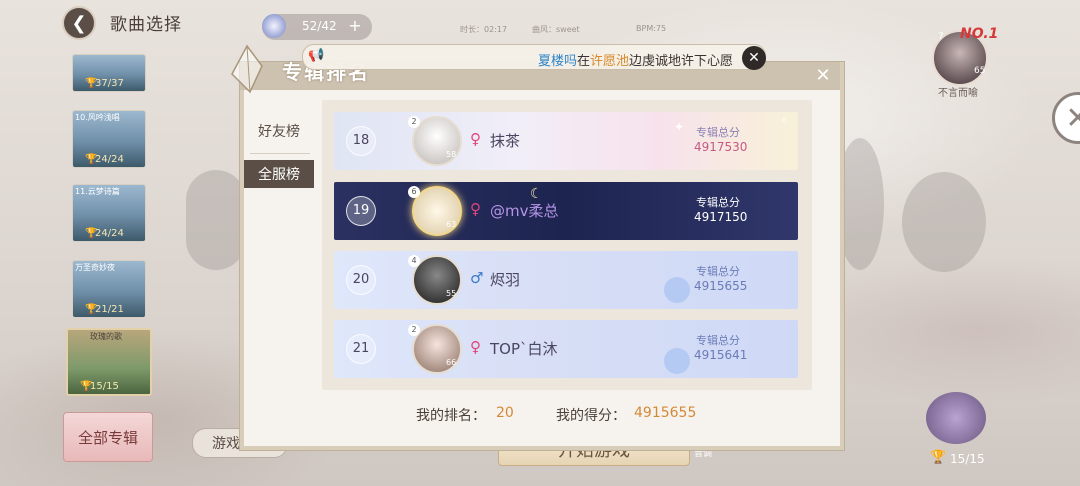 This screenshot has width=1080, height=486. What do you see at coordinates (451, 416) in the screenshot?
I see `my-rank-label: 我的排名：` at bounding box center [451, 416].